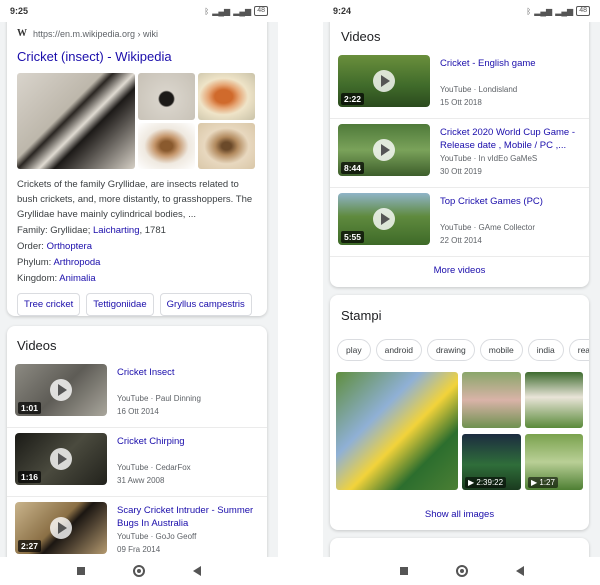 Image resolution: width=600 pixels, height=585 pixels. I want to click on cricket-image: ▶ 2:39:22, so click(491, 462).